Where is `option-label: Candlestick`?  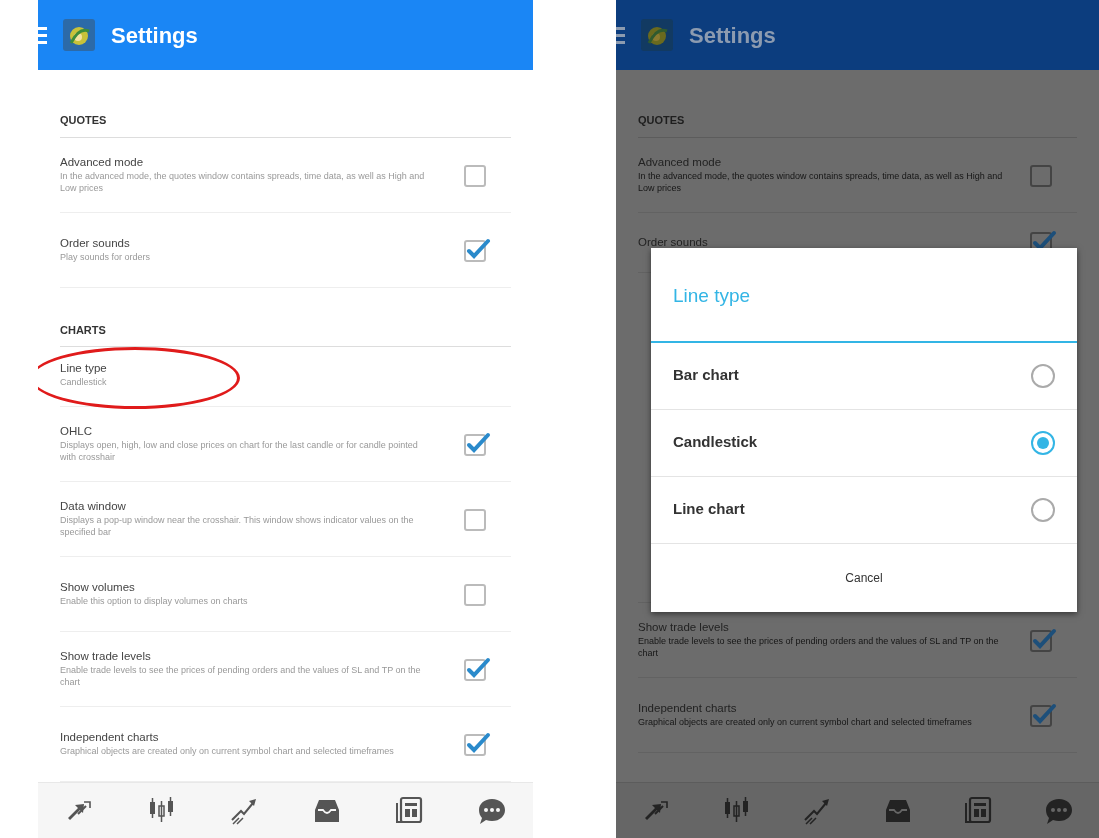
option-label: Candlestick is located at coordinates (715, 442).